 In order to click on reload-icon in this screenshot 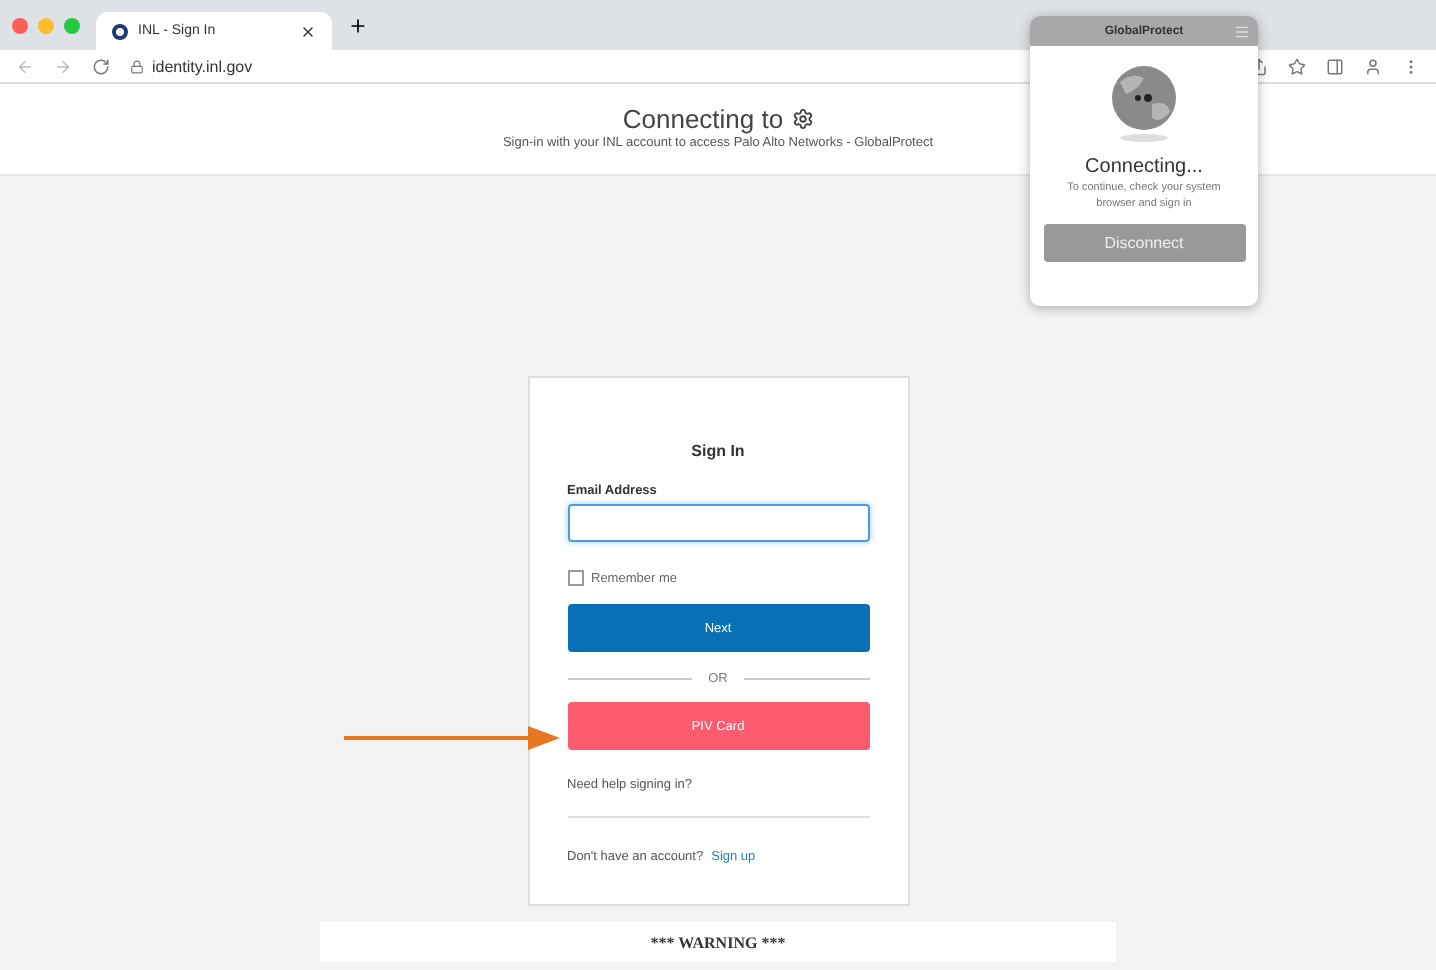, I will do `click(101, 66)`.